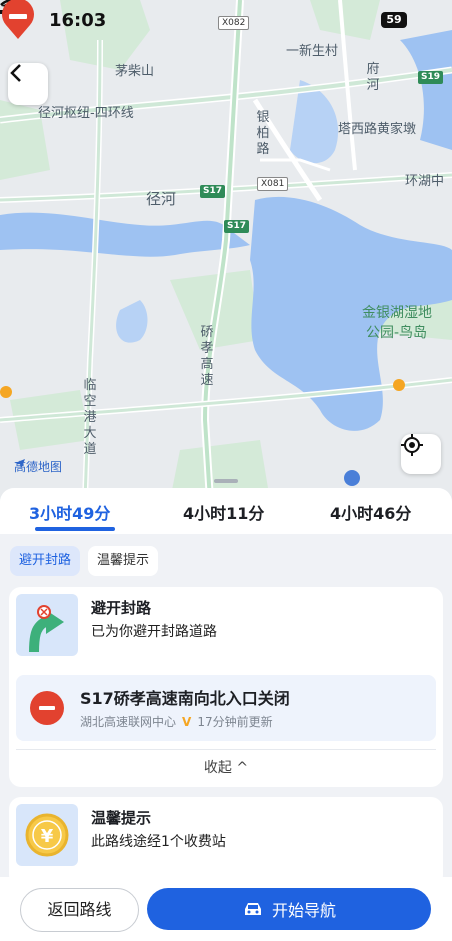  Describe the element at coordinates (47, 708) in the screenshot. I see `no-entry-icon` at that location.